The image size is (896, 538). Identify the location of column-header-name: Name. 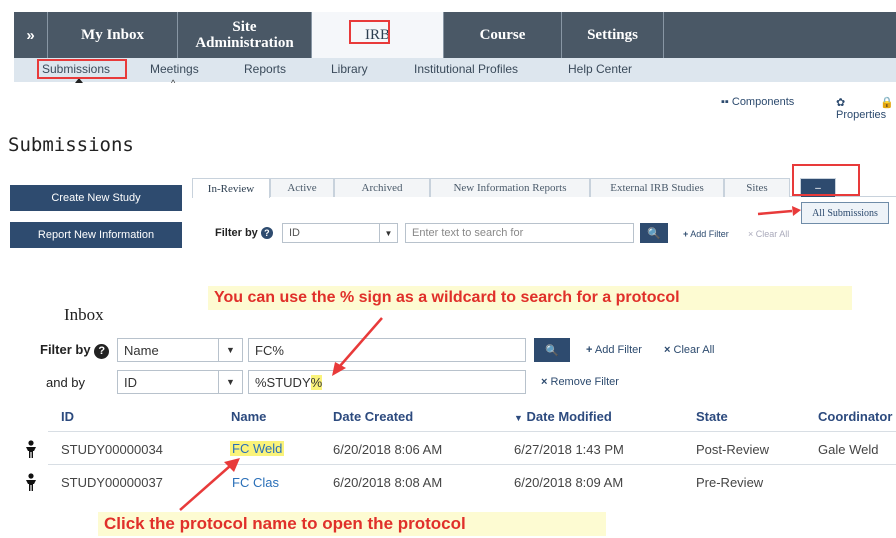
(248, 416).